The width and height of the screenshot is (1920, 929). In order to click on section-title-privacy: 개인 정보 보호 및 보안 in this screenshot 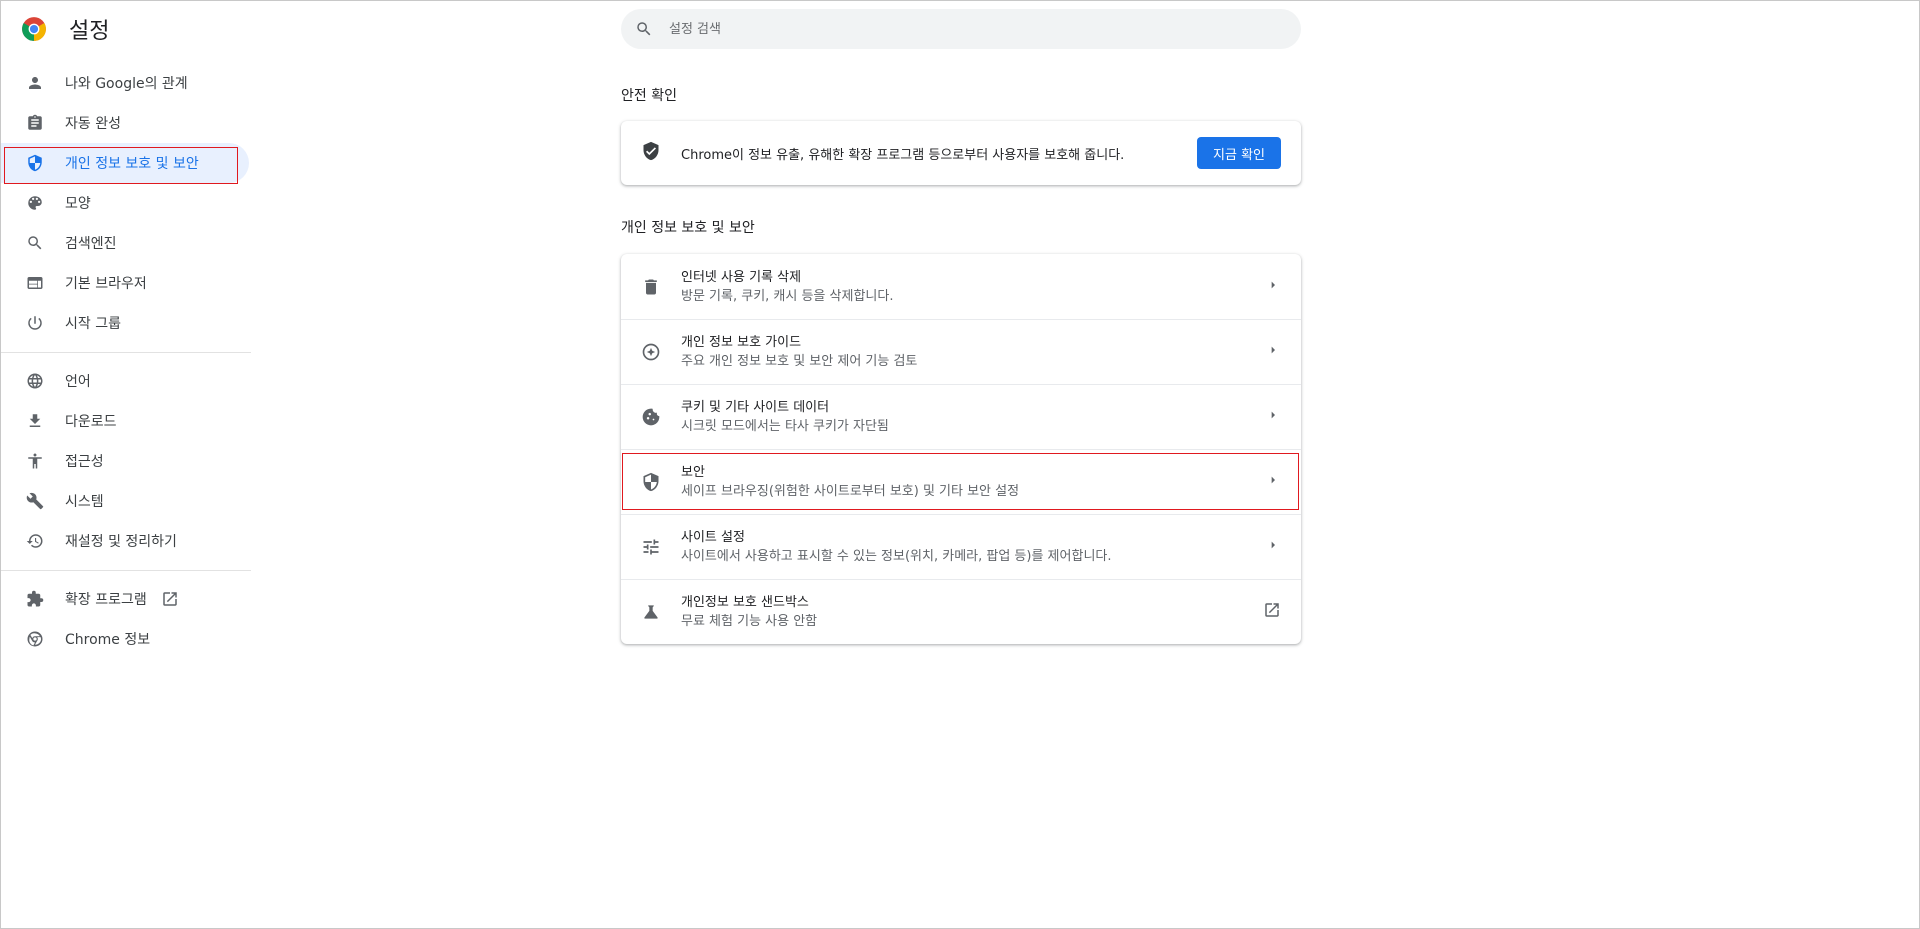, I will do `click(688, 228)`.